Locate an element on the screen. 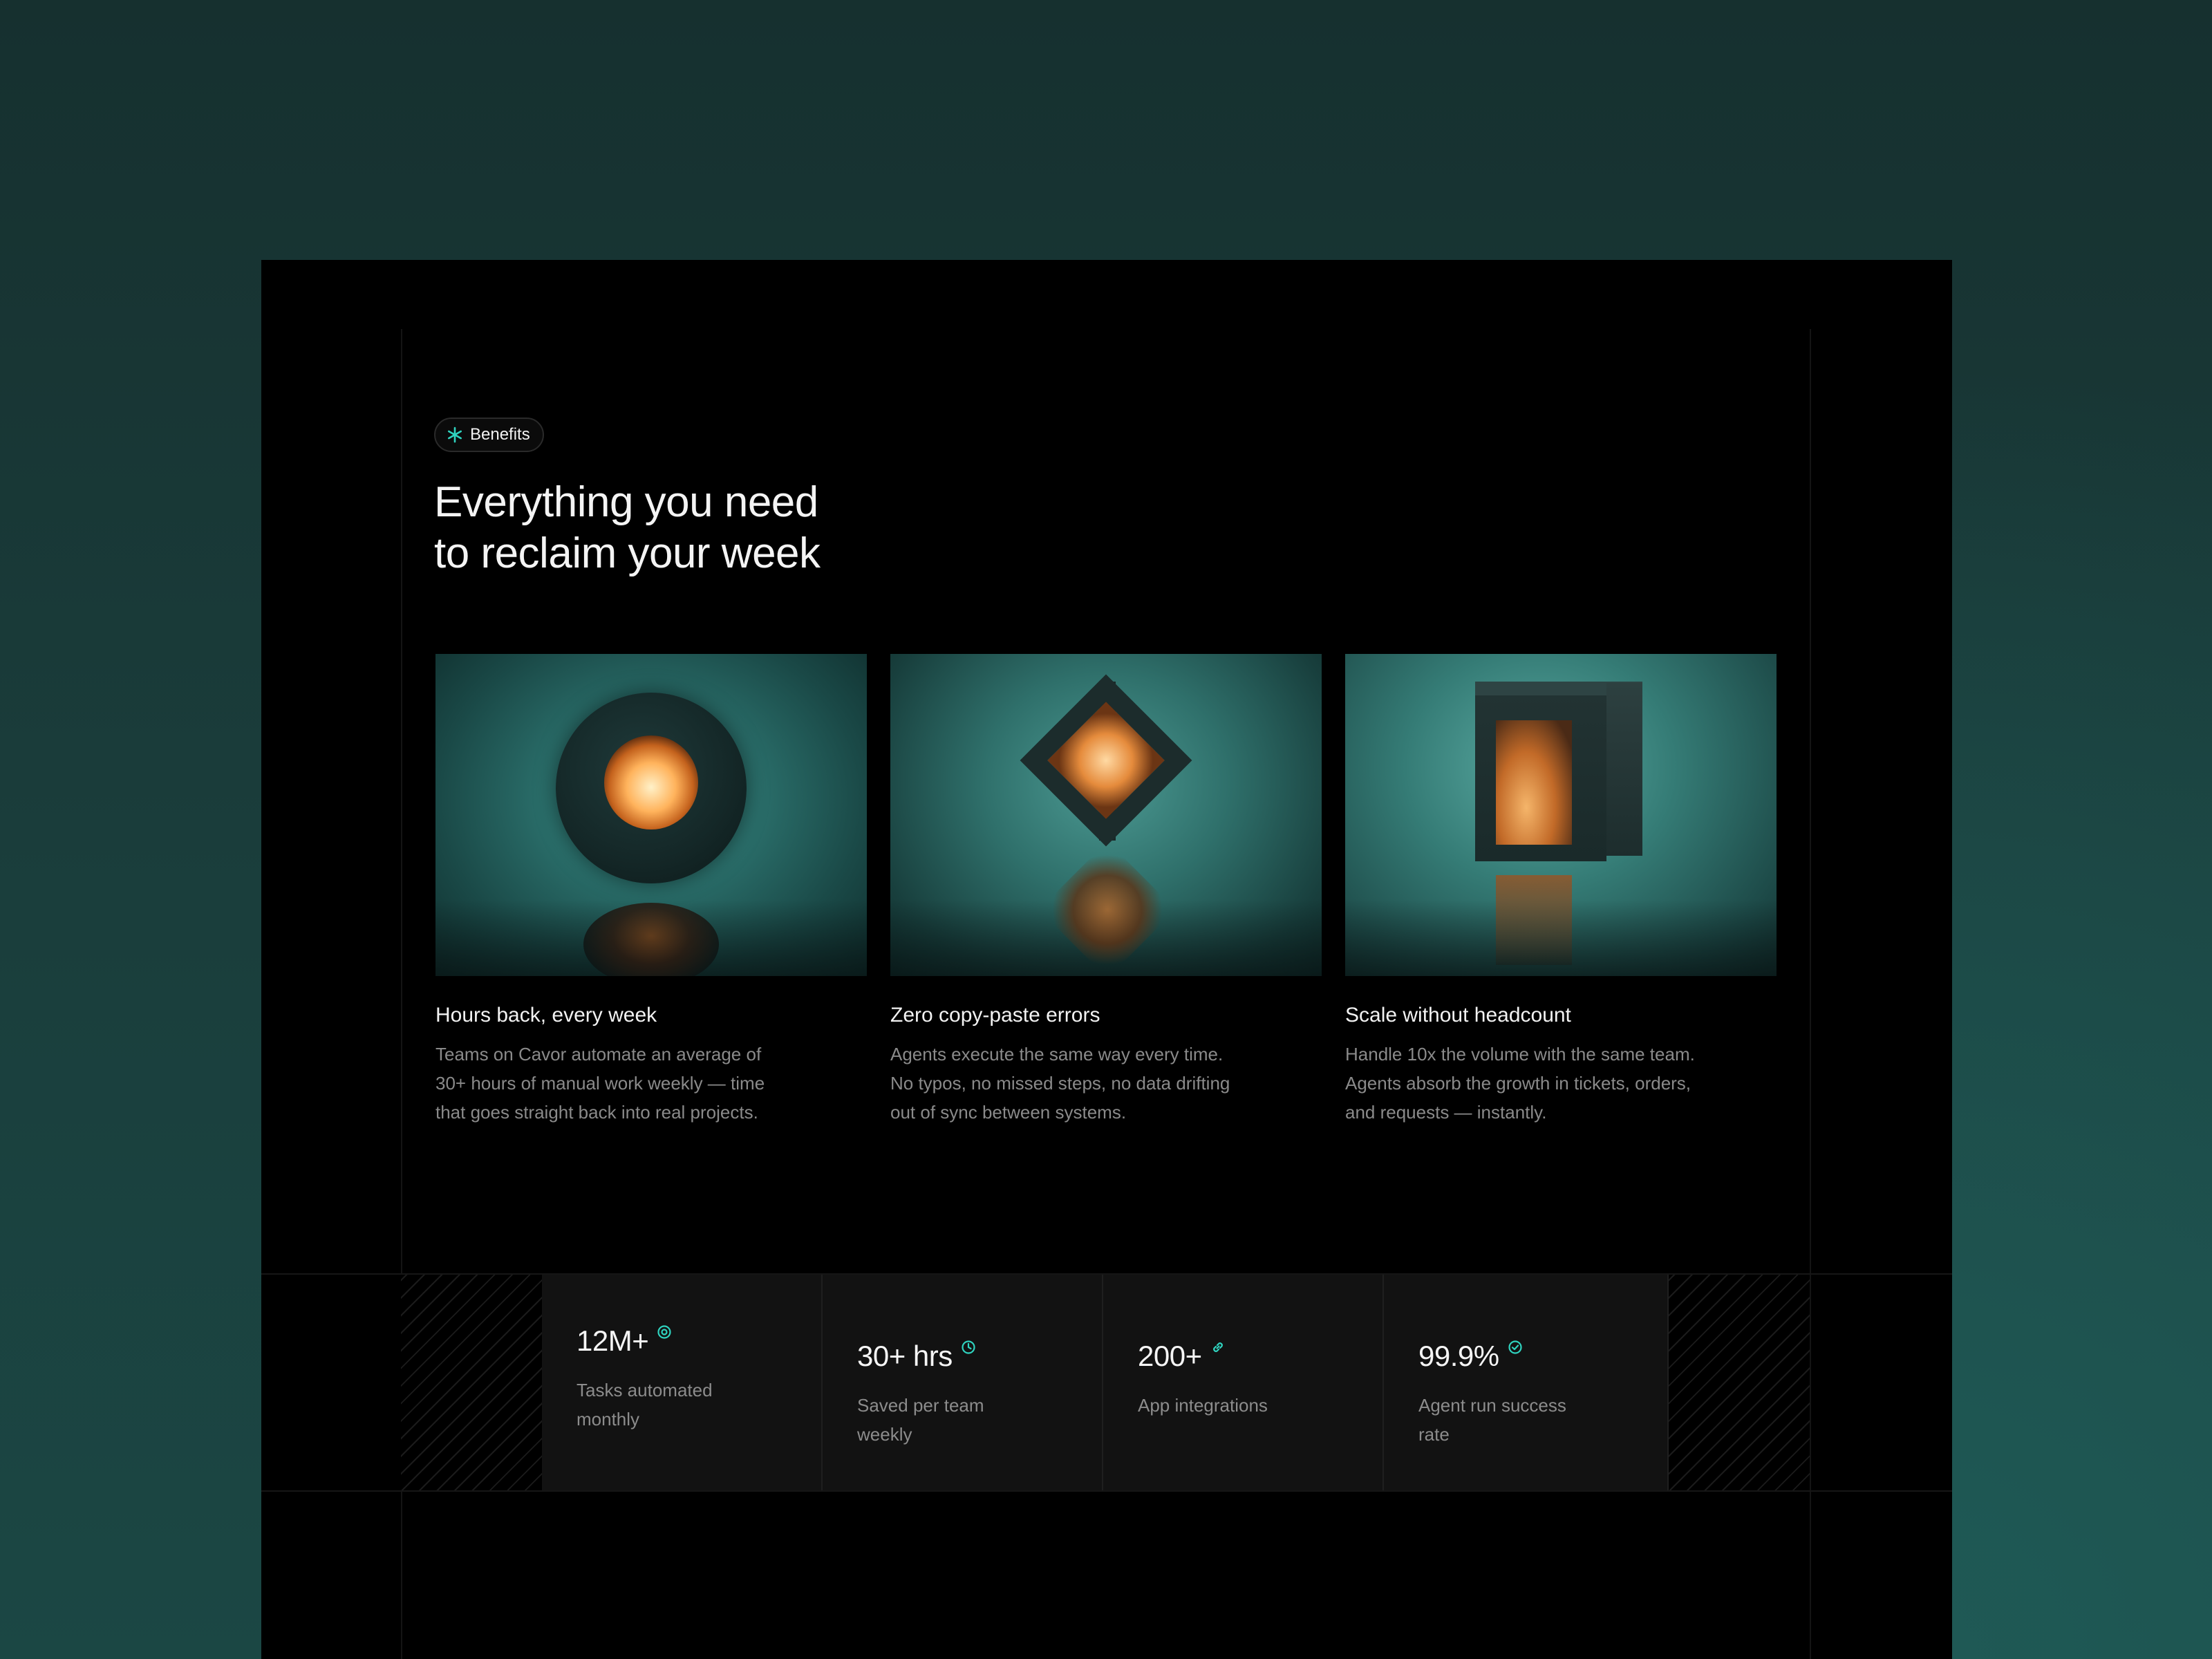 The width and height of the screenshot is (2212, 1659). sphere-shape is located at coordinates (651, 788).